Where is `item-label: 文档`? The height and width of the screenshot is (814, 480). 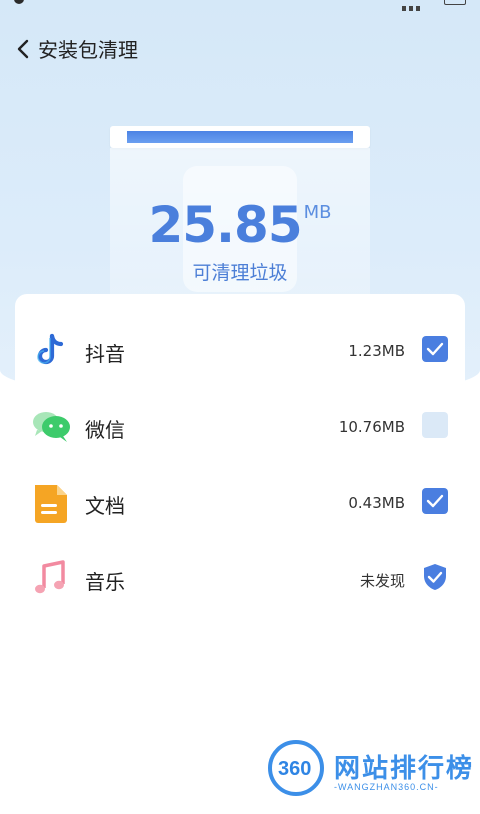 item-label: 文档 is located at coordinates (105, 506).